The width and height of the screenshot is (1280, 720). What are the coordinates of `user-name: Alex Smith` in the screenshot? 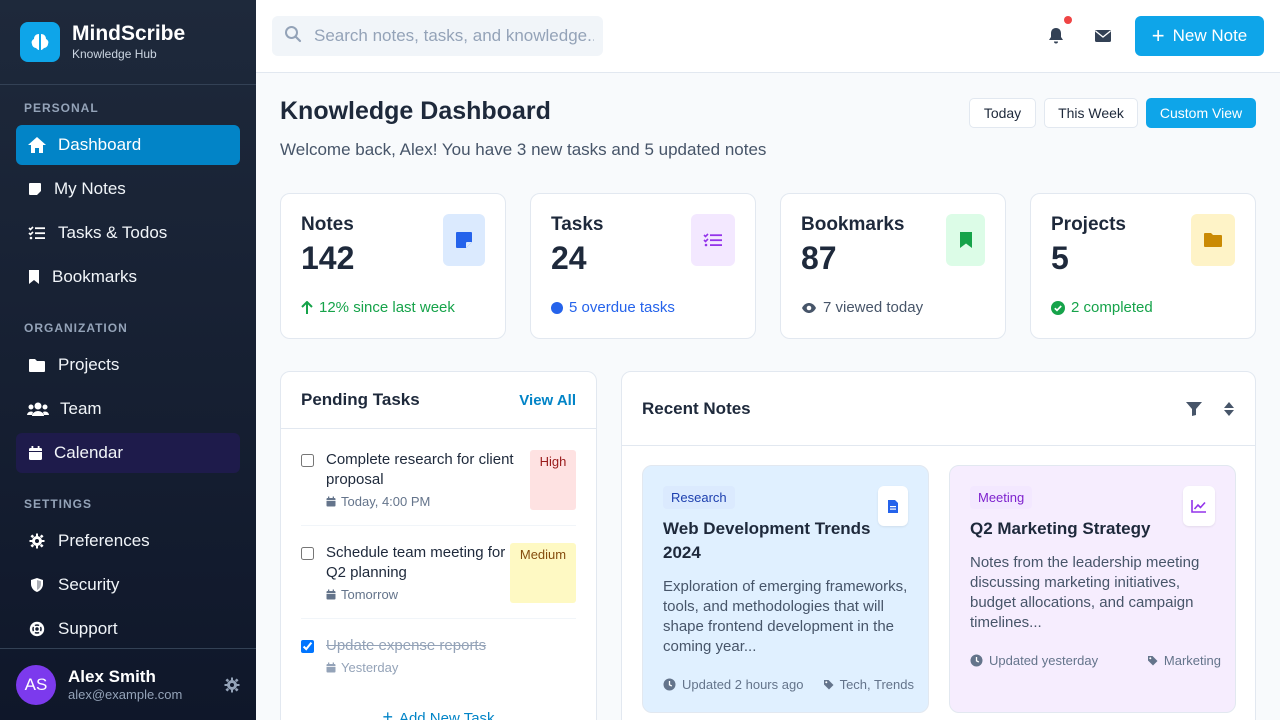 It's located at (112, 676).